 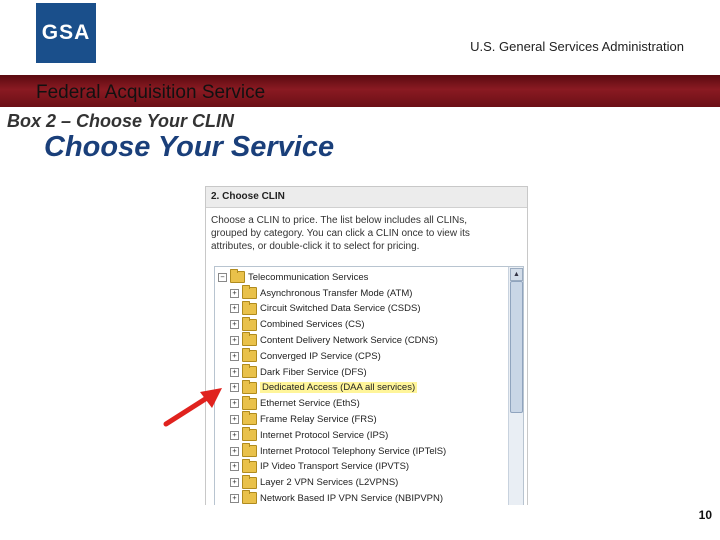 I want to click on folder-open-icon, so click(x=237, y=276).